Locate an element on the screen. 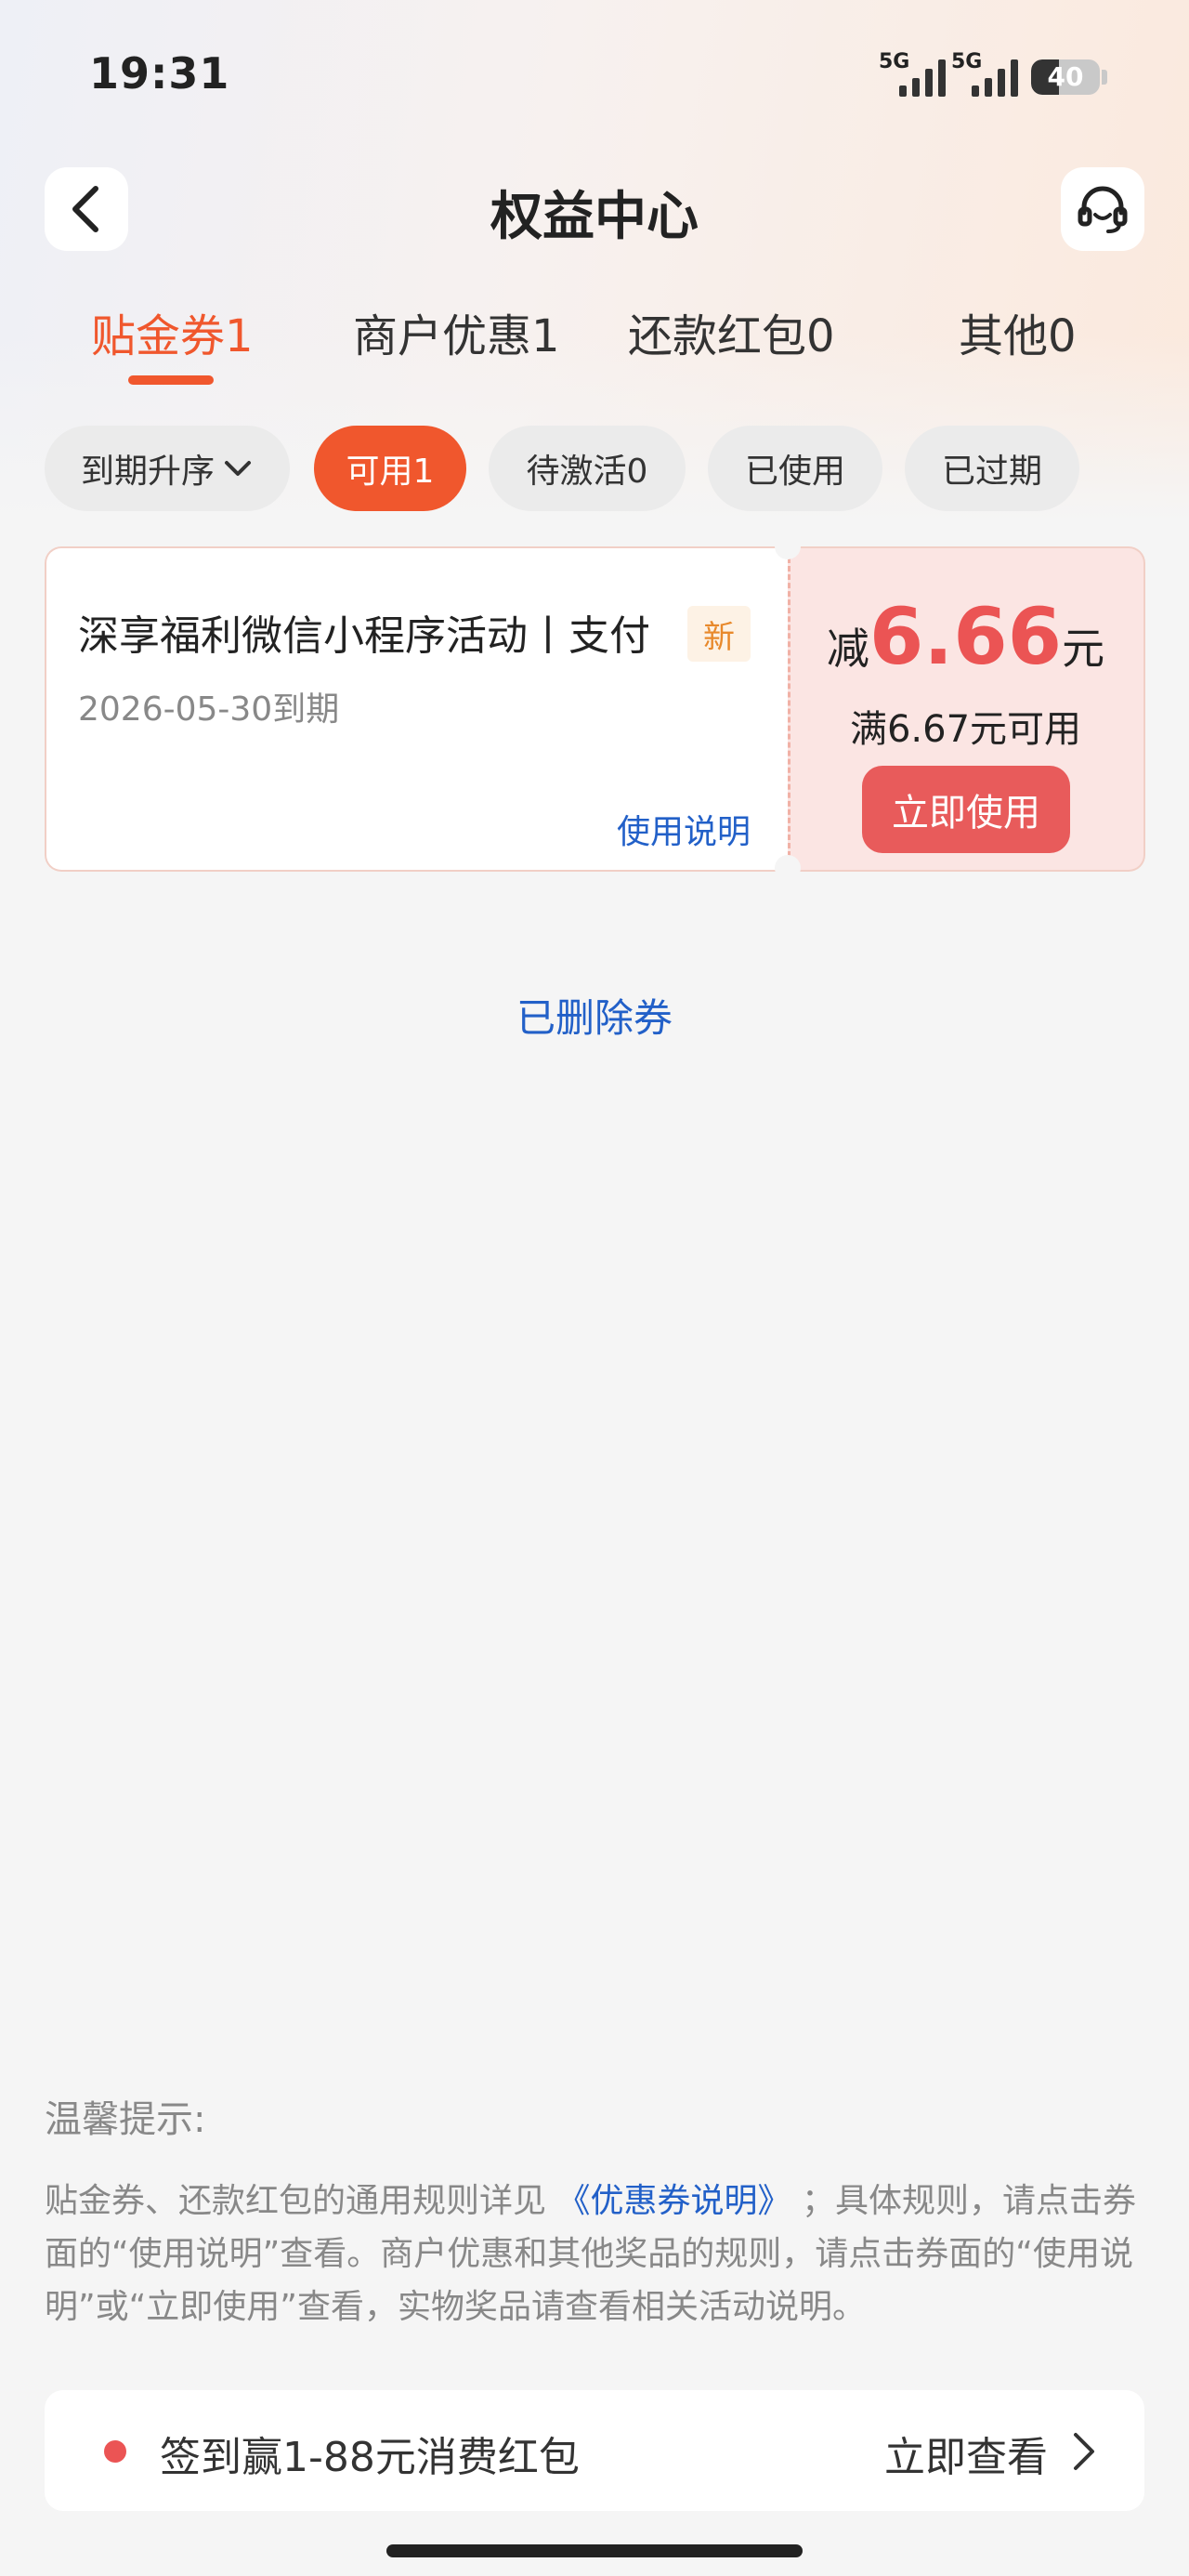 The width and height of the screenshot is (1189, 2576). chevron-down-icon is located at coordinates (238, 468).